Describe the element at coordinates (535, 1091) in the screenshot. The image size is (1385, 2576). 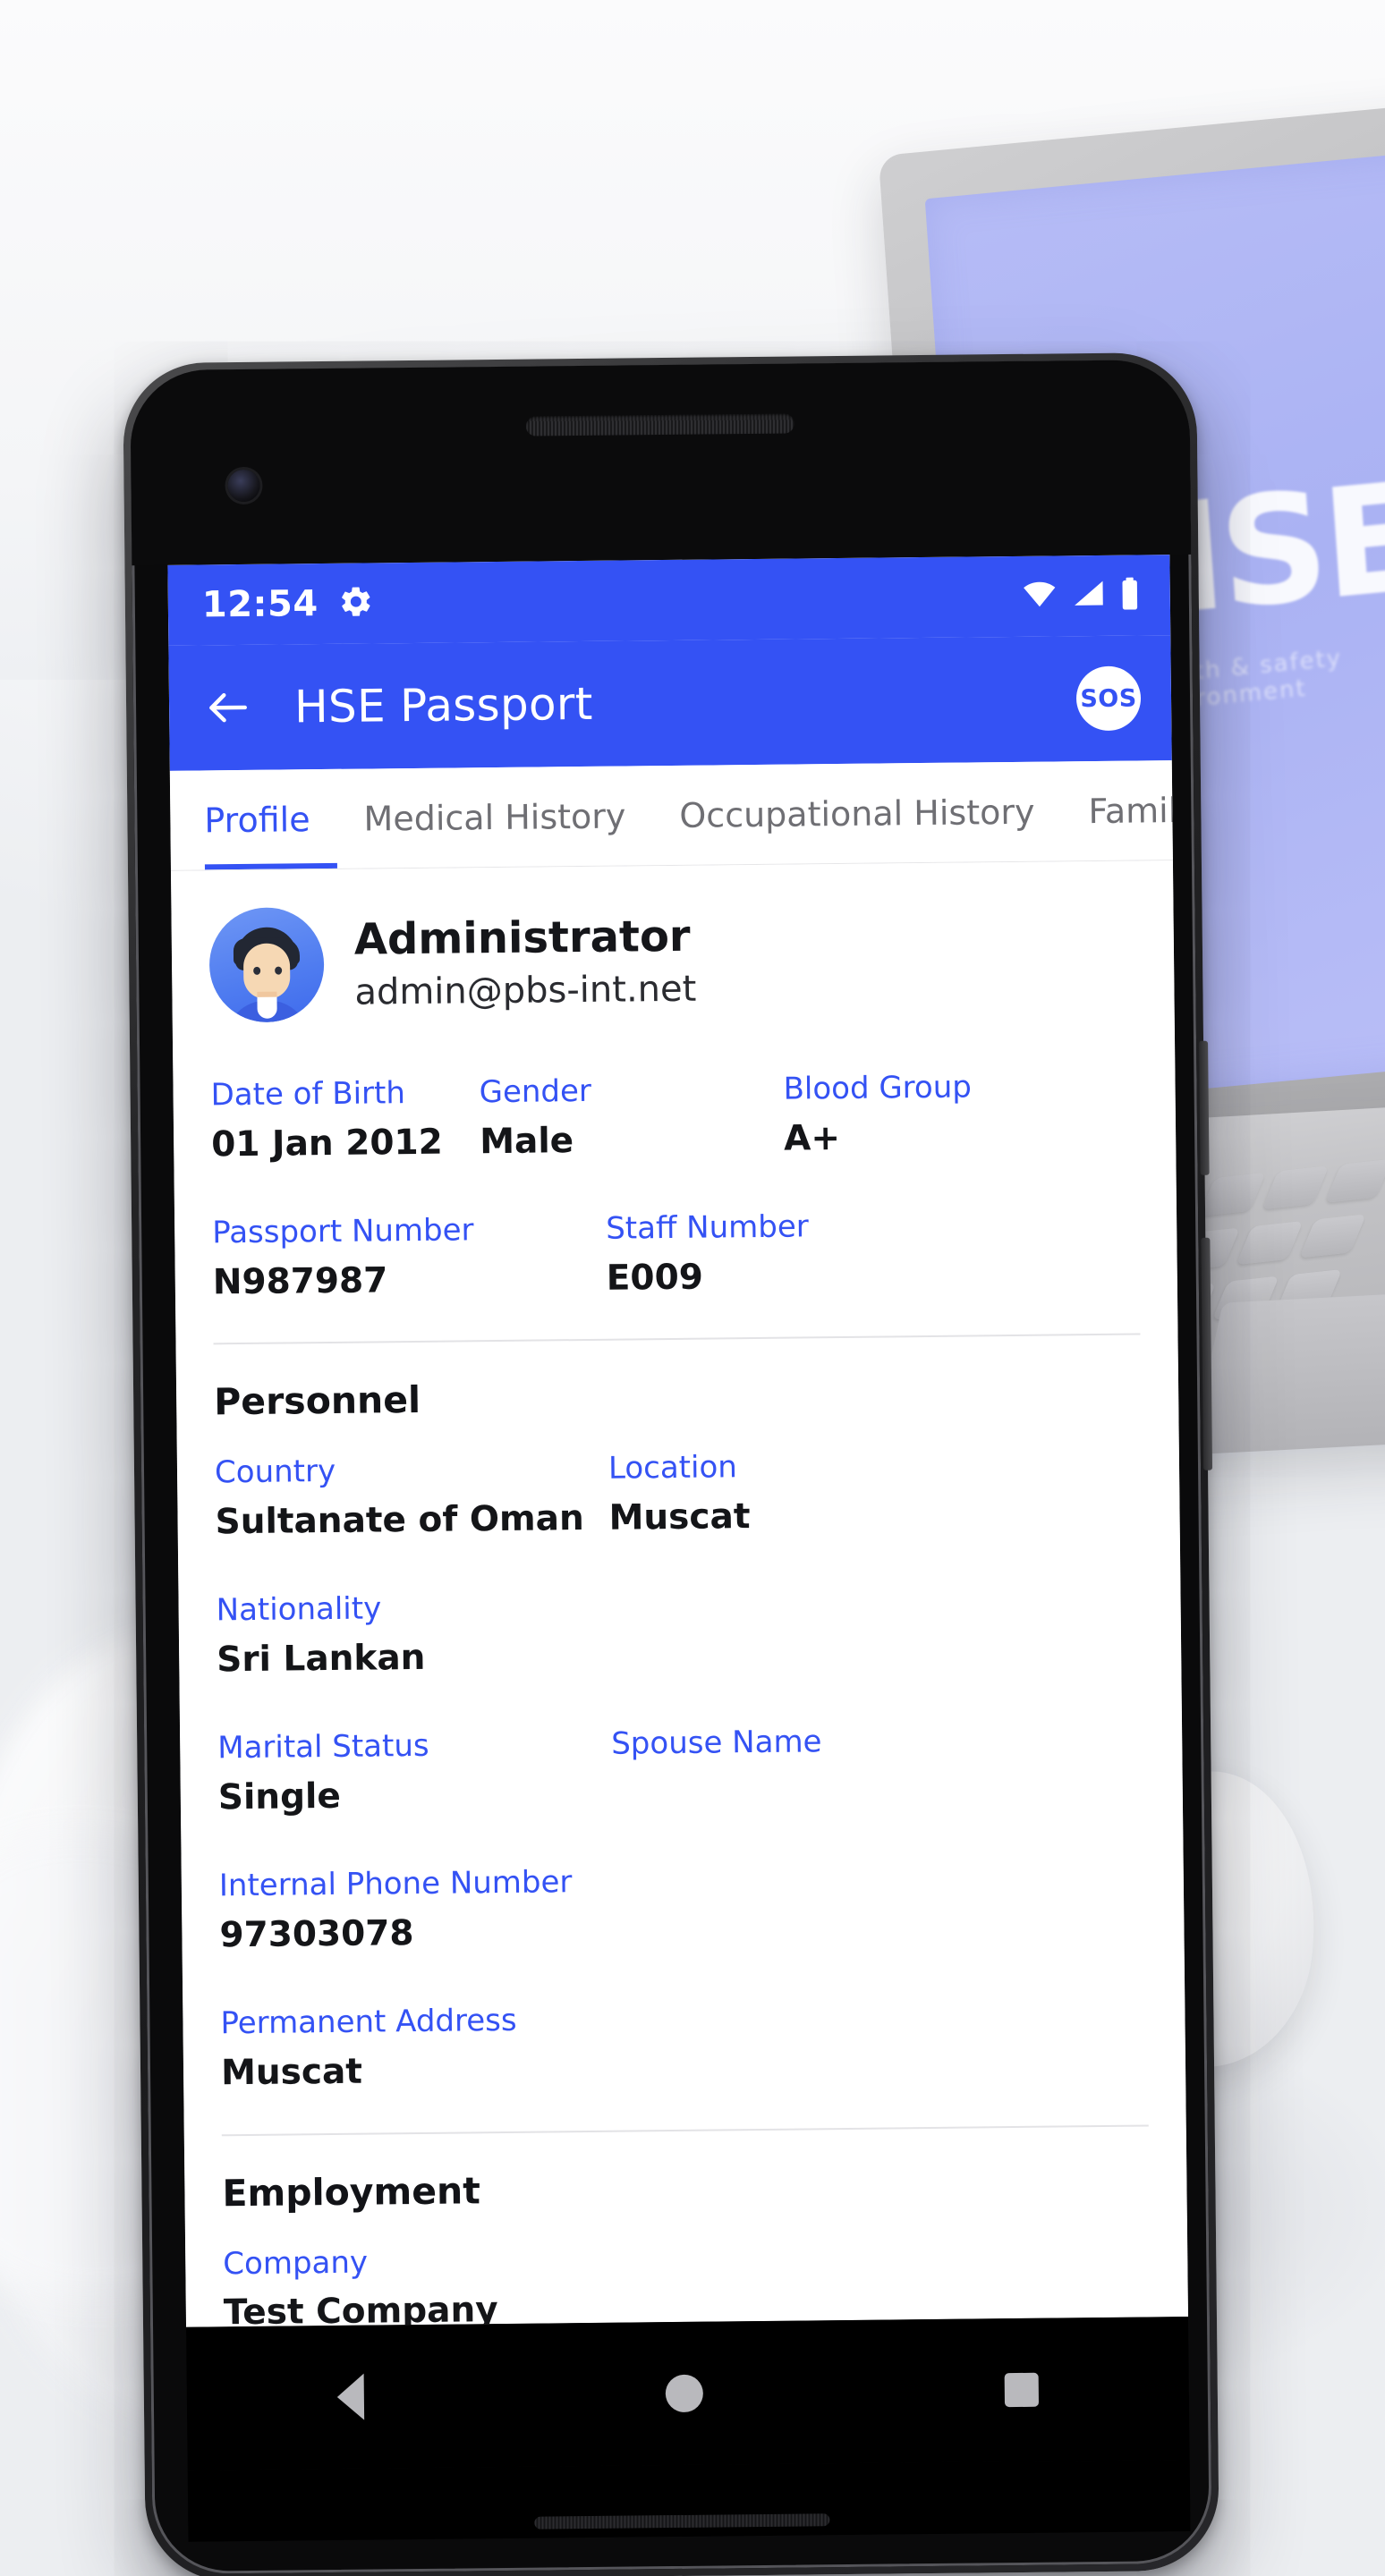
I see `field-label: Gender` at that location.